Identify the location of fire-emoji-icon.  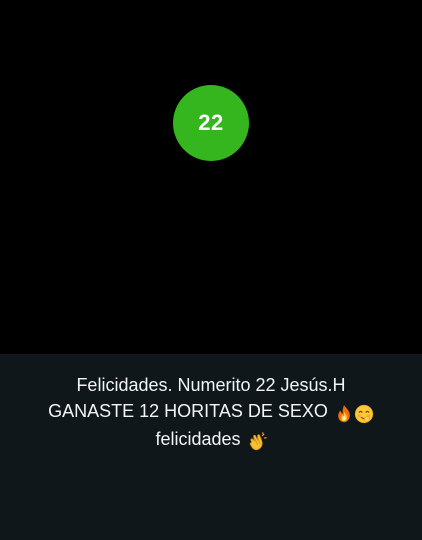
(344, 414).